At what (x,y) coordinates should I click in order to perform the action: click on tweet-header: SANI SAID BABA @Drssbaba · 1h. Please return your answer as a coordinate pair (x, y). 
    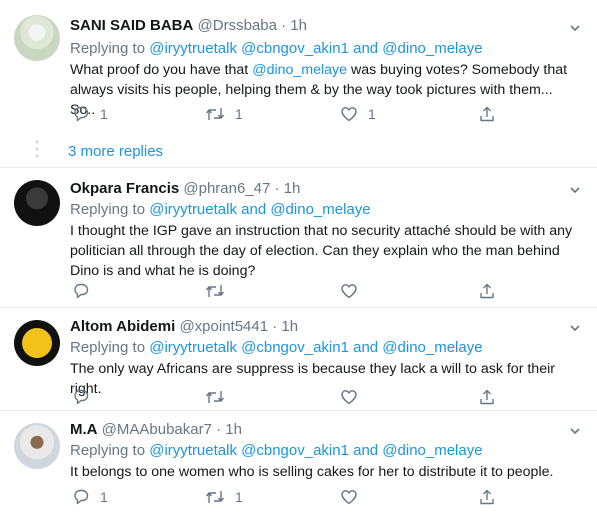
    Looking at the image, I should click on (188, 25).